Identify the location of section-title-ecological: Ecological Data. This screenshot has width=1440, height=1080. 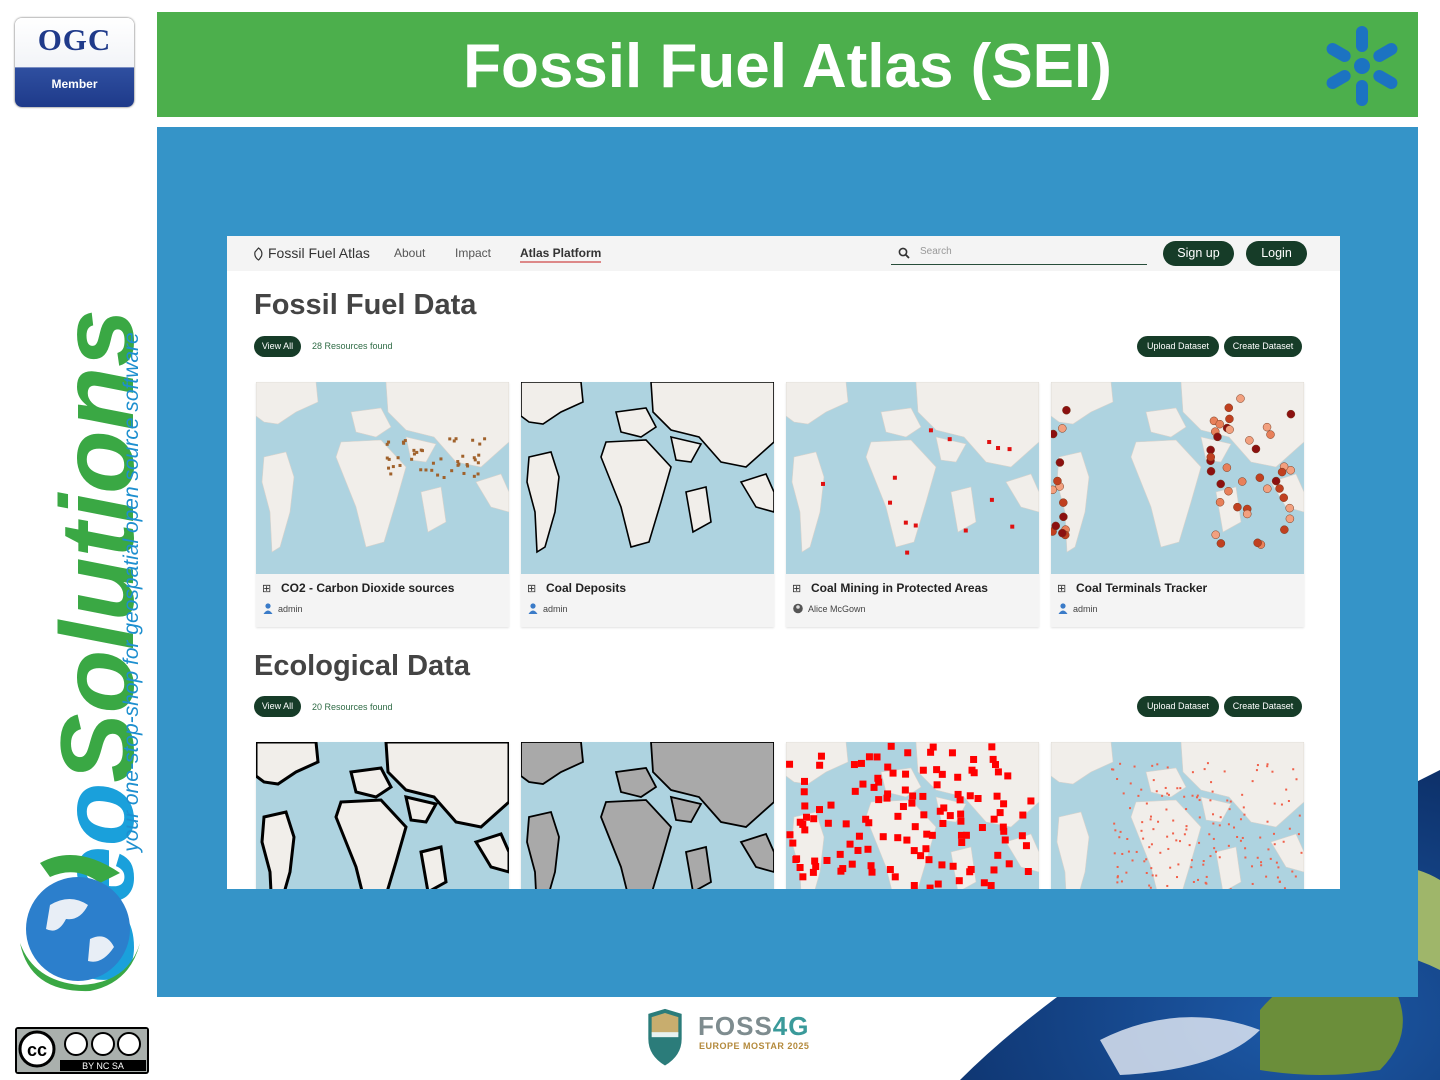
(362, 666).